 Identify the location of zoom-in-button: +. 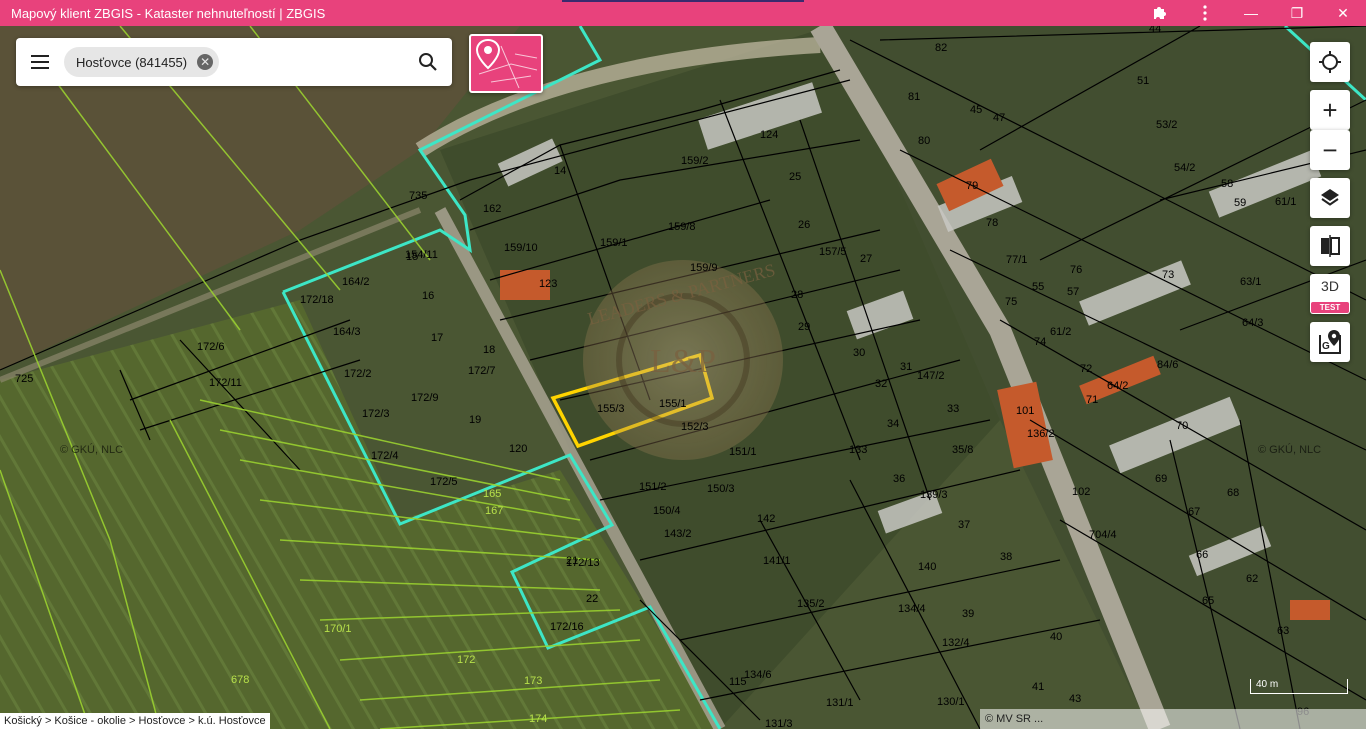
(1330, 110).